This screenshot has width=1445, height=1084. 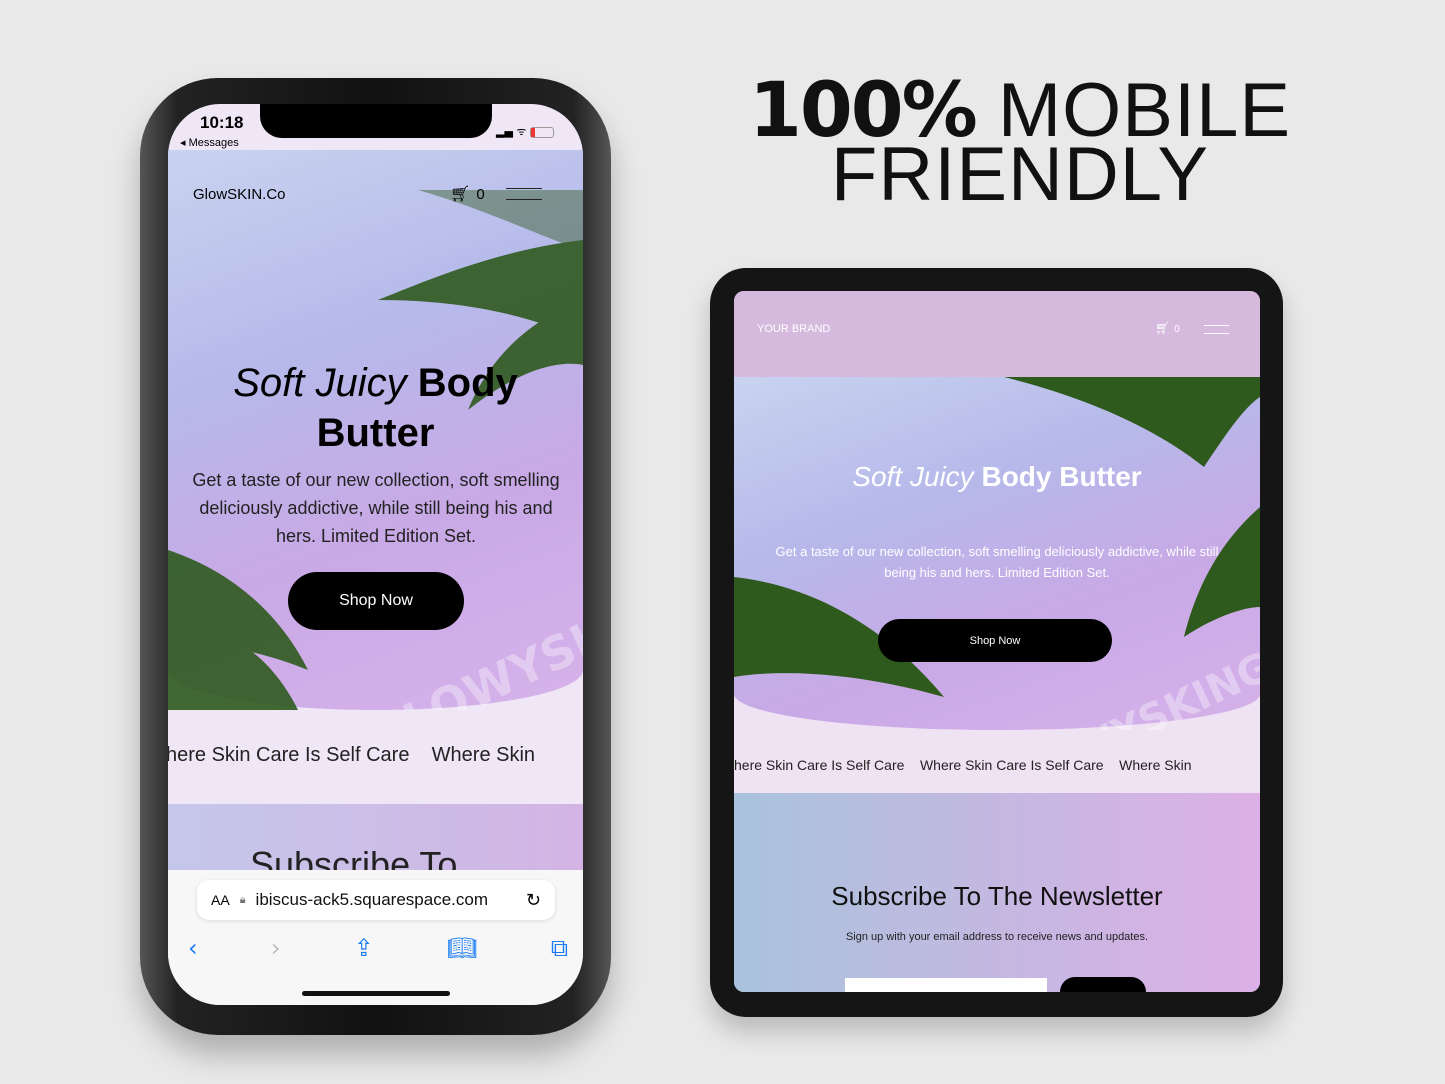 I want to click on back-icon: ‹, so click(x=193, y=948).